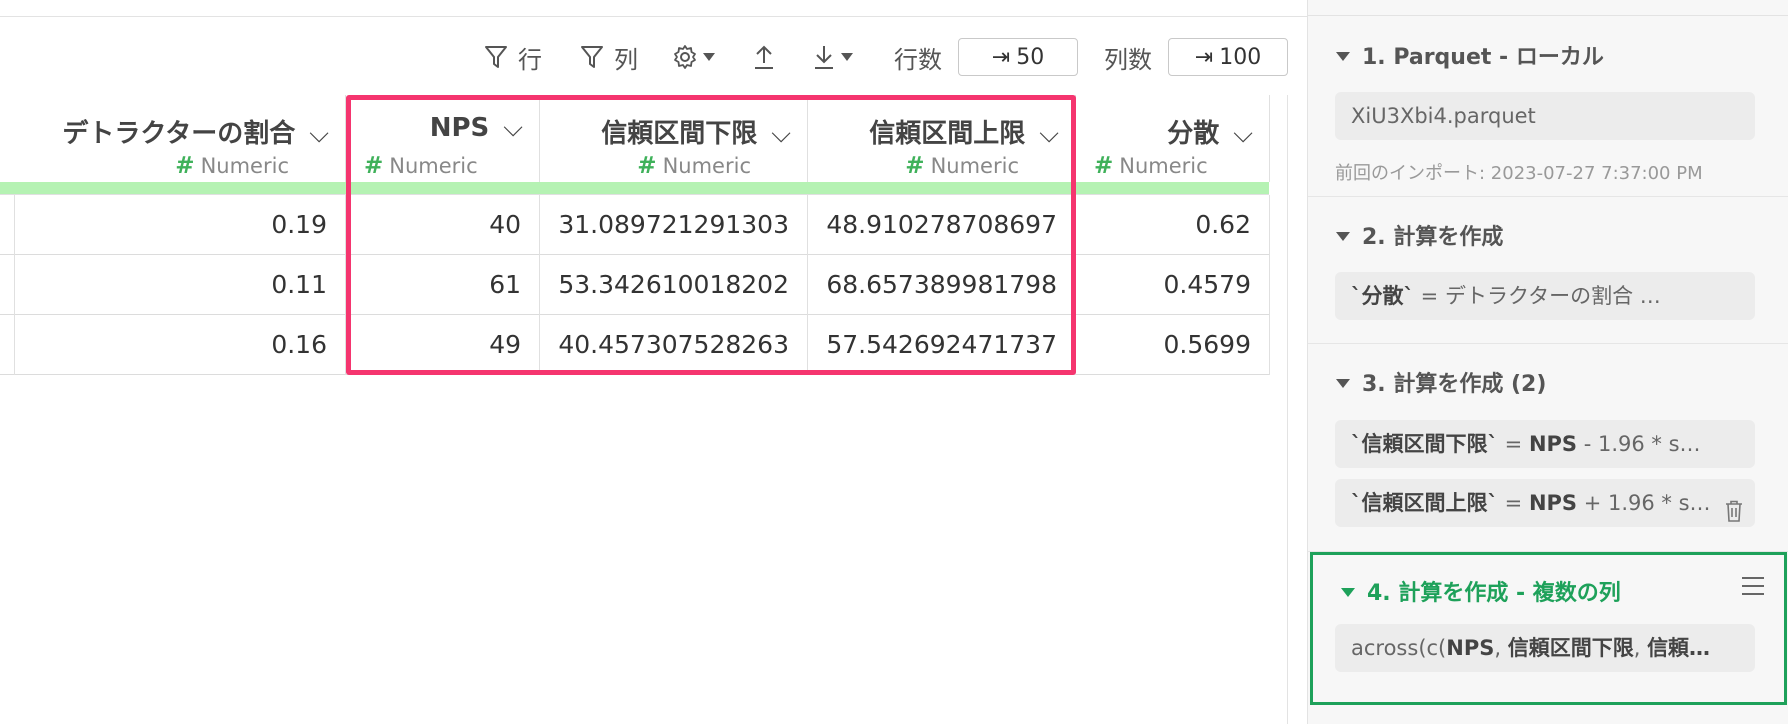  Describe the element at coordinates (1240, 57) in the screenshot. I see `cols-count-value: 100` at that location.